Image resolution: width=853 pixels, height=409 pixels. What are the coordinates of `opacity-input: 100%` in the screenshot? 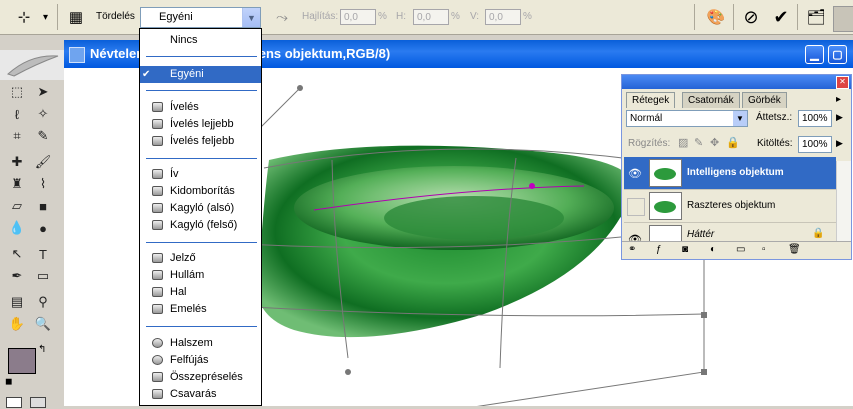 It's located at (815, 118).